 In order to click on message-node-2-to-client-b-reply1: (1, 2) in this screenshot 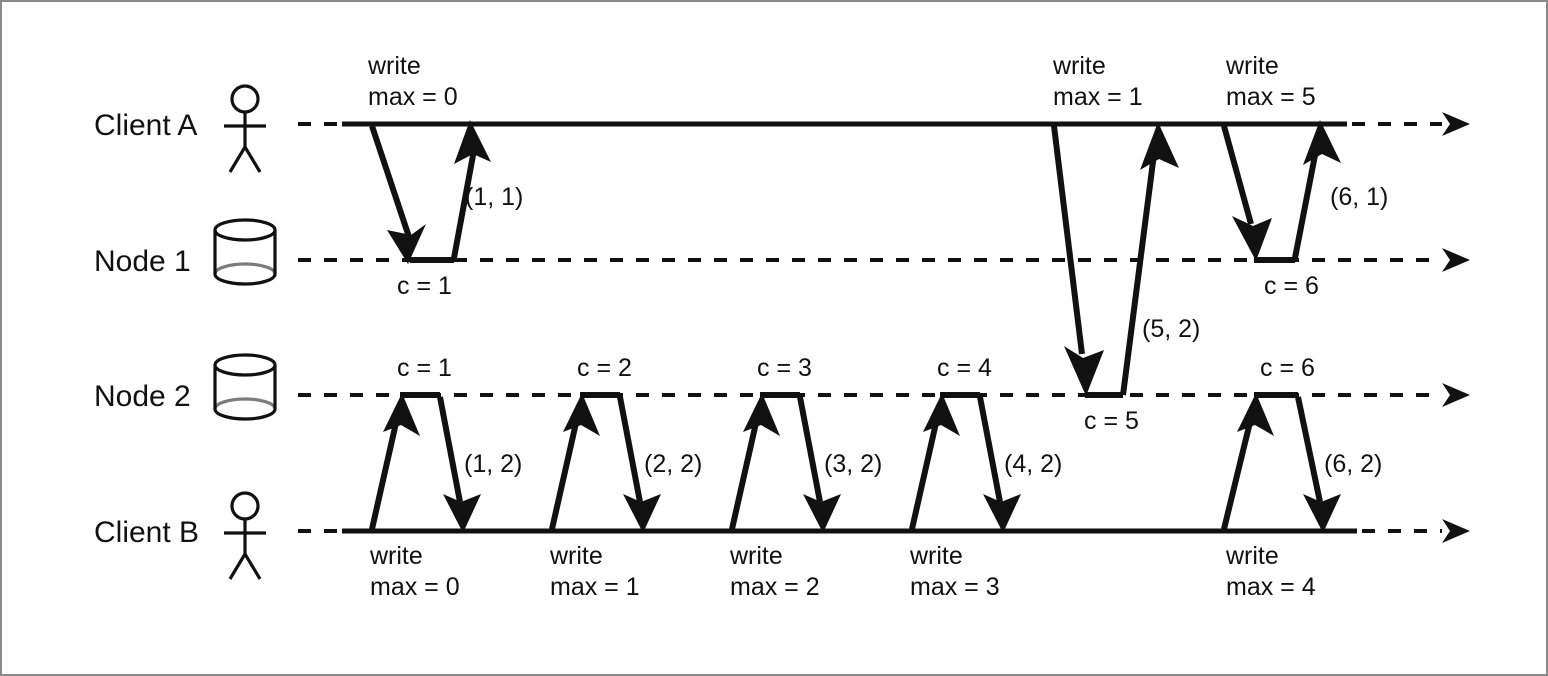, I will do `click(479, 464)`.